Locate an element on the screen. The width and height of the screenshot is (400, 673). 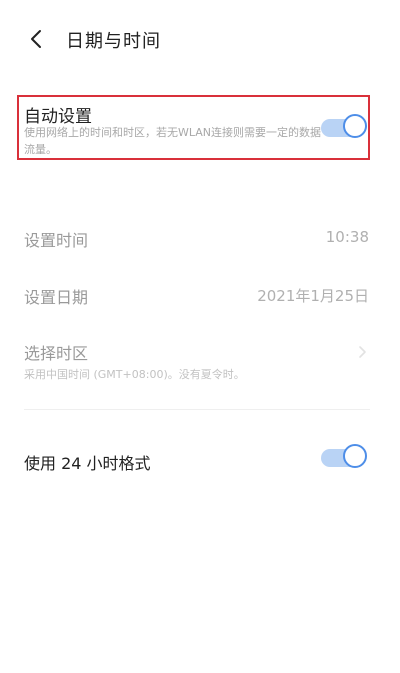
format-24h-toggle is located at coordinates (344, 457).